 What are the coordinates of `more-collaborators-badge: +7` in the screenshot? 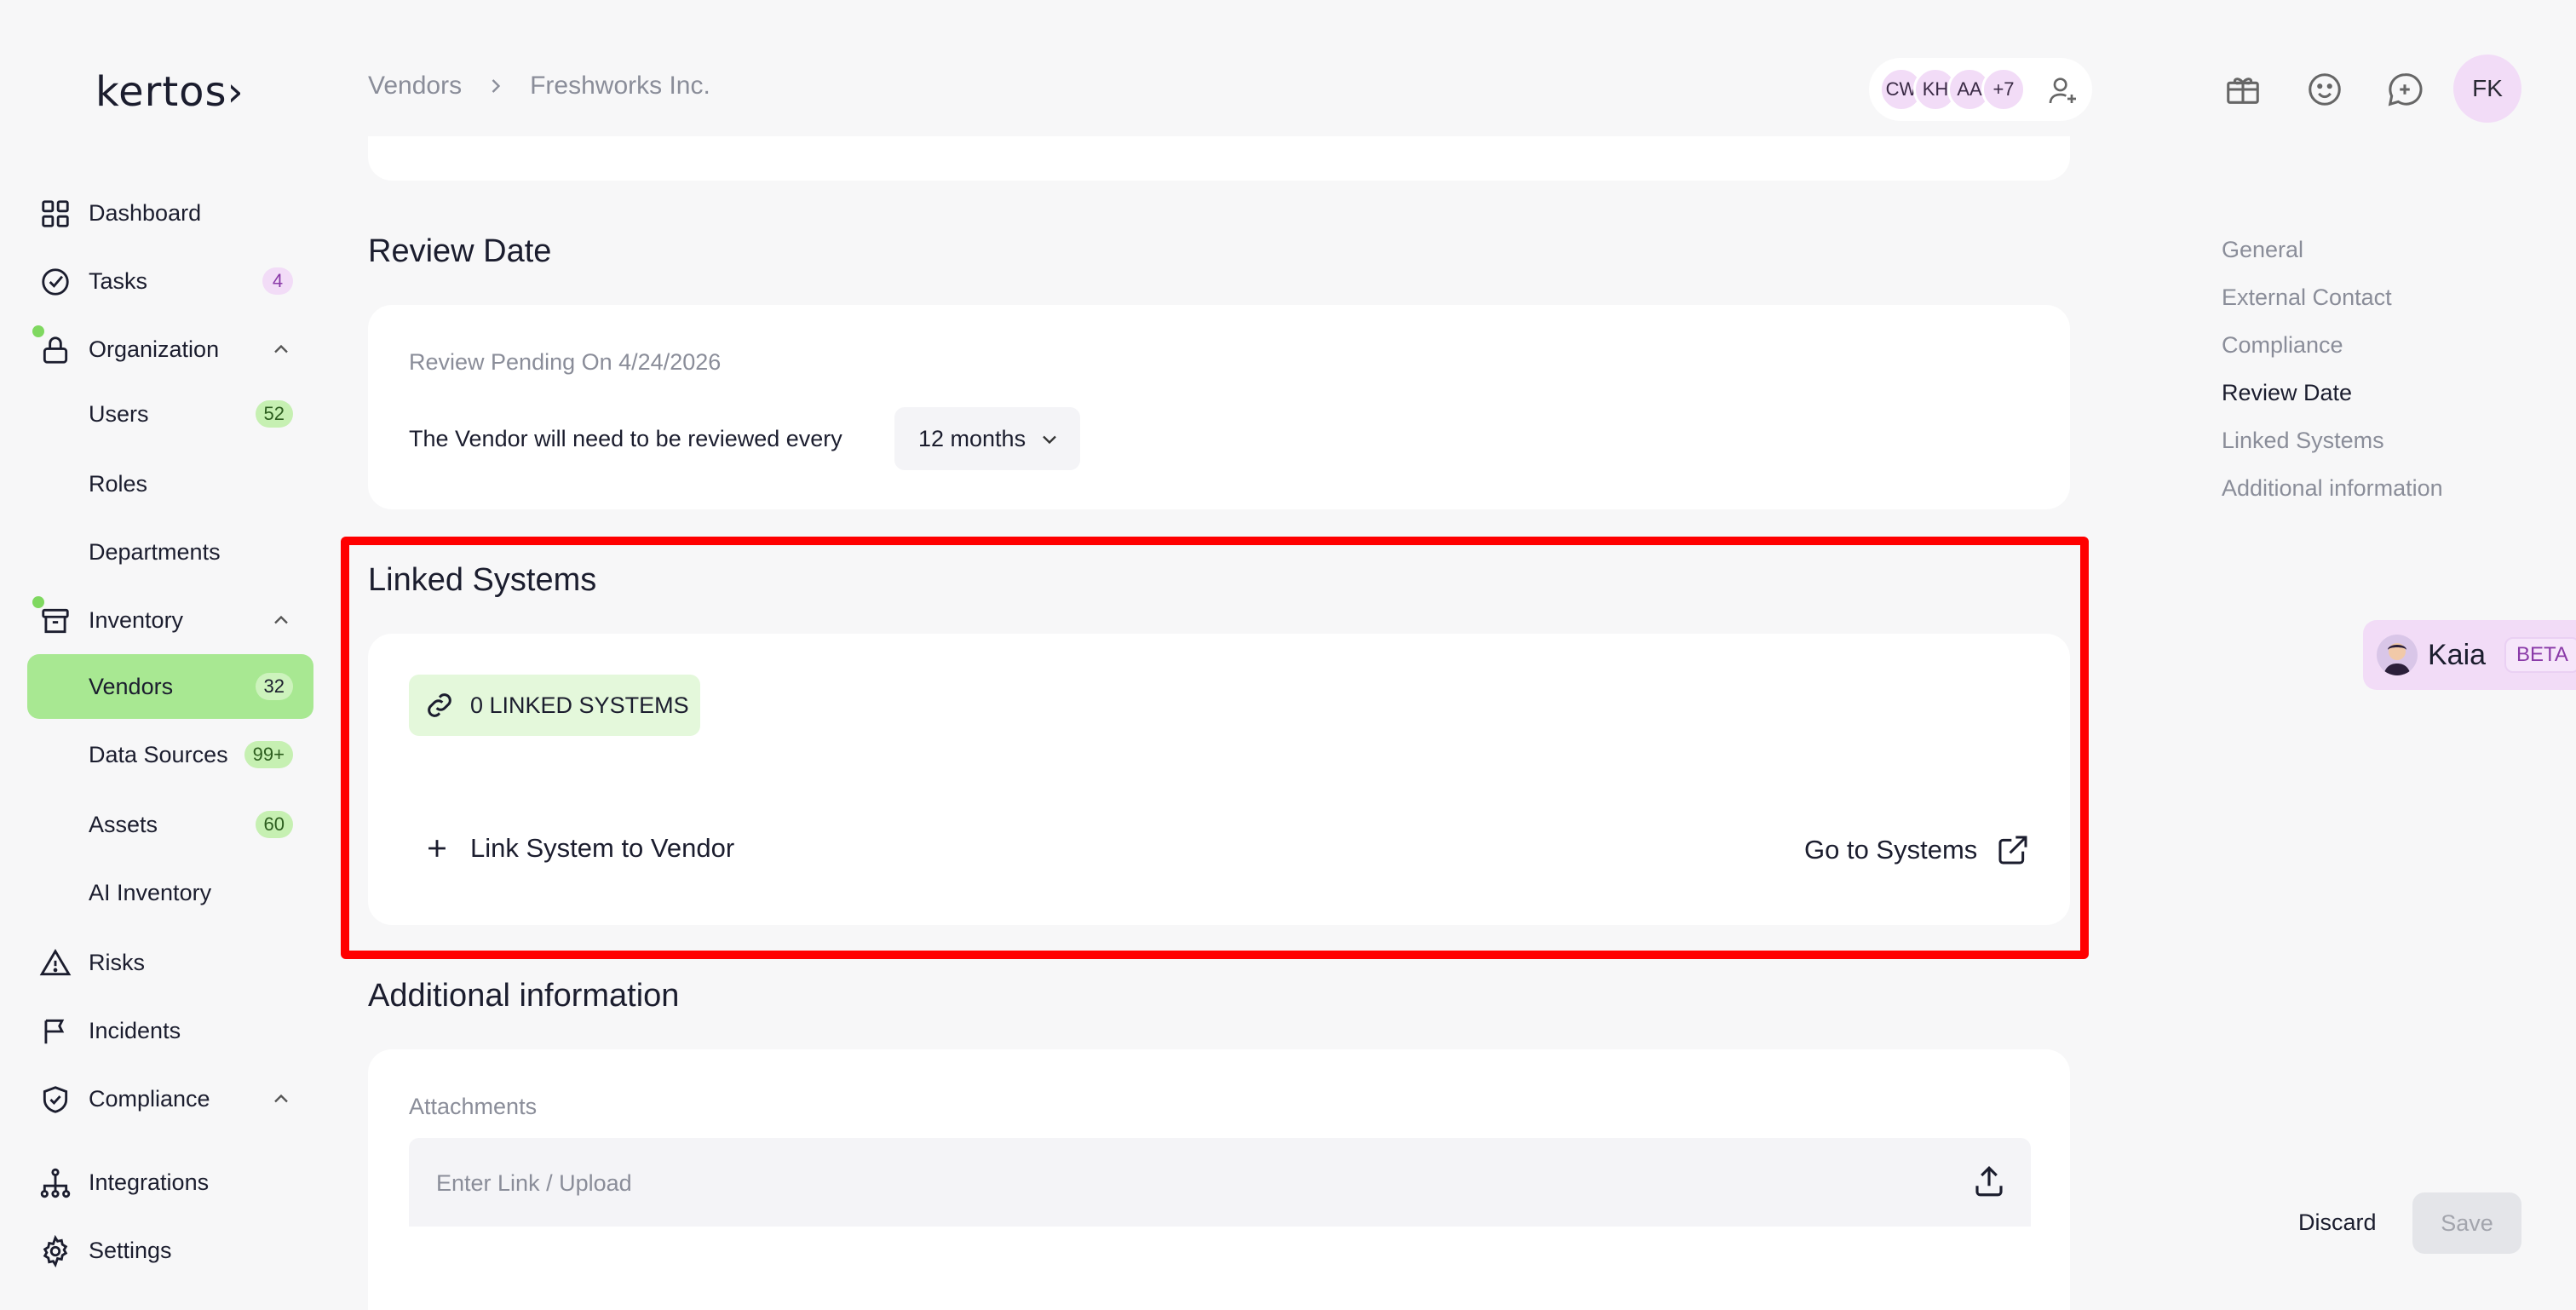 It's located at (2004, 89).